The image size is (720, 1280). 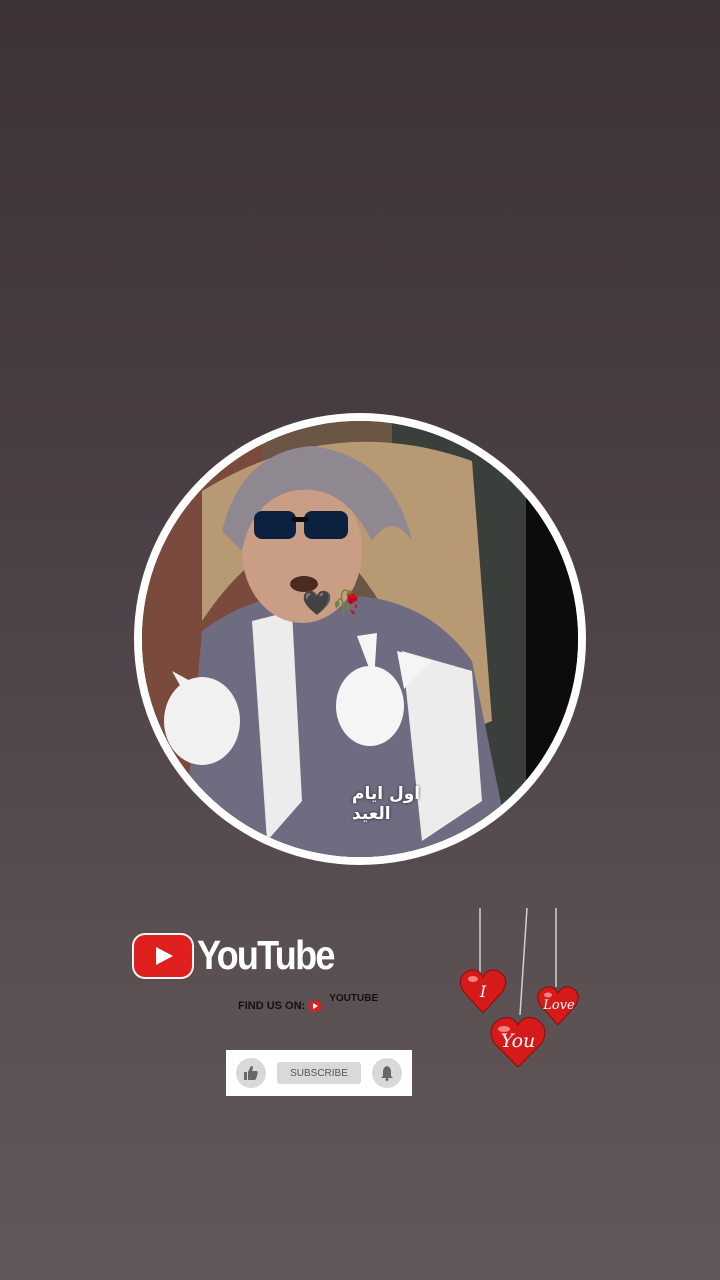 What do you see at coordinates (163, 955) in the screenshot?
I see `youtube-play-icon` at bounding box center [163, 955].